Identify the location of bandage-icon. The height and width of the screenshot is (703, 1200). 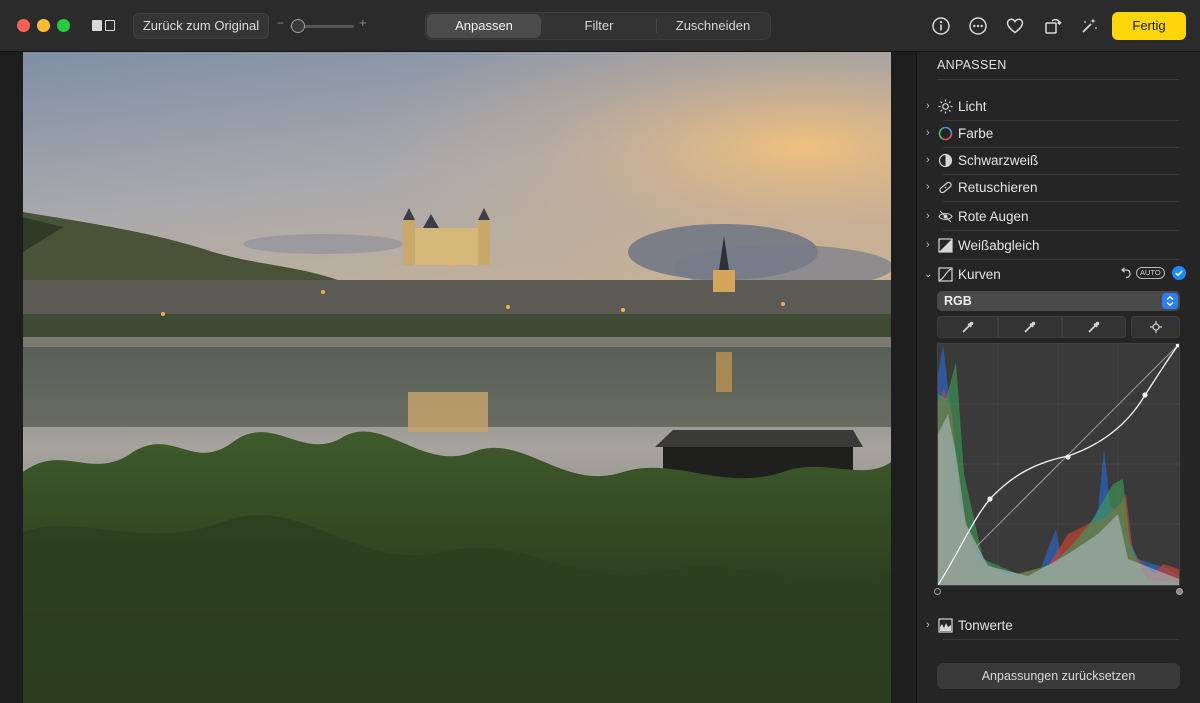
(945, 187).